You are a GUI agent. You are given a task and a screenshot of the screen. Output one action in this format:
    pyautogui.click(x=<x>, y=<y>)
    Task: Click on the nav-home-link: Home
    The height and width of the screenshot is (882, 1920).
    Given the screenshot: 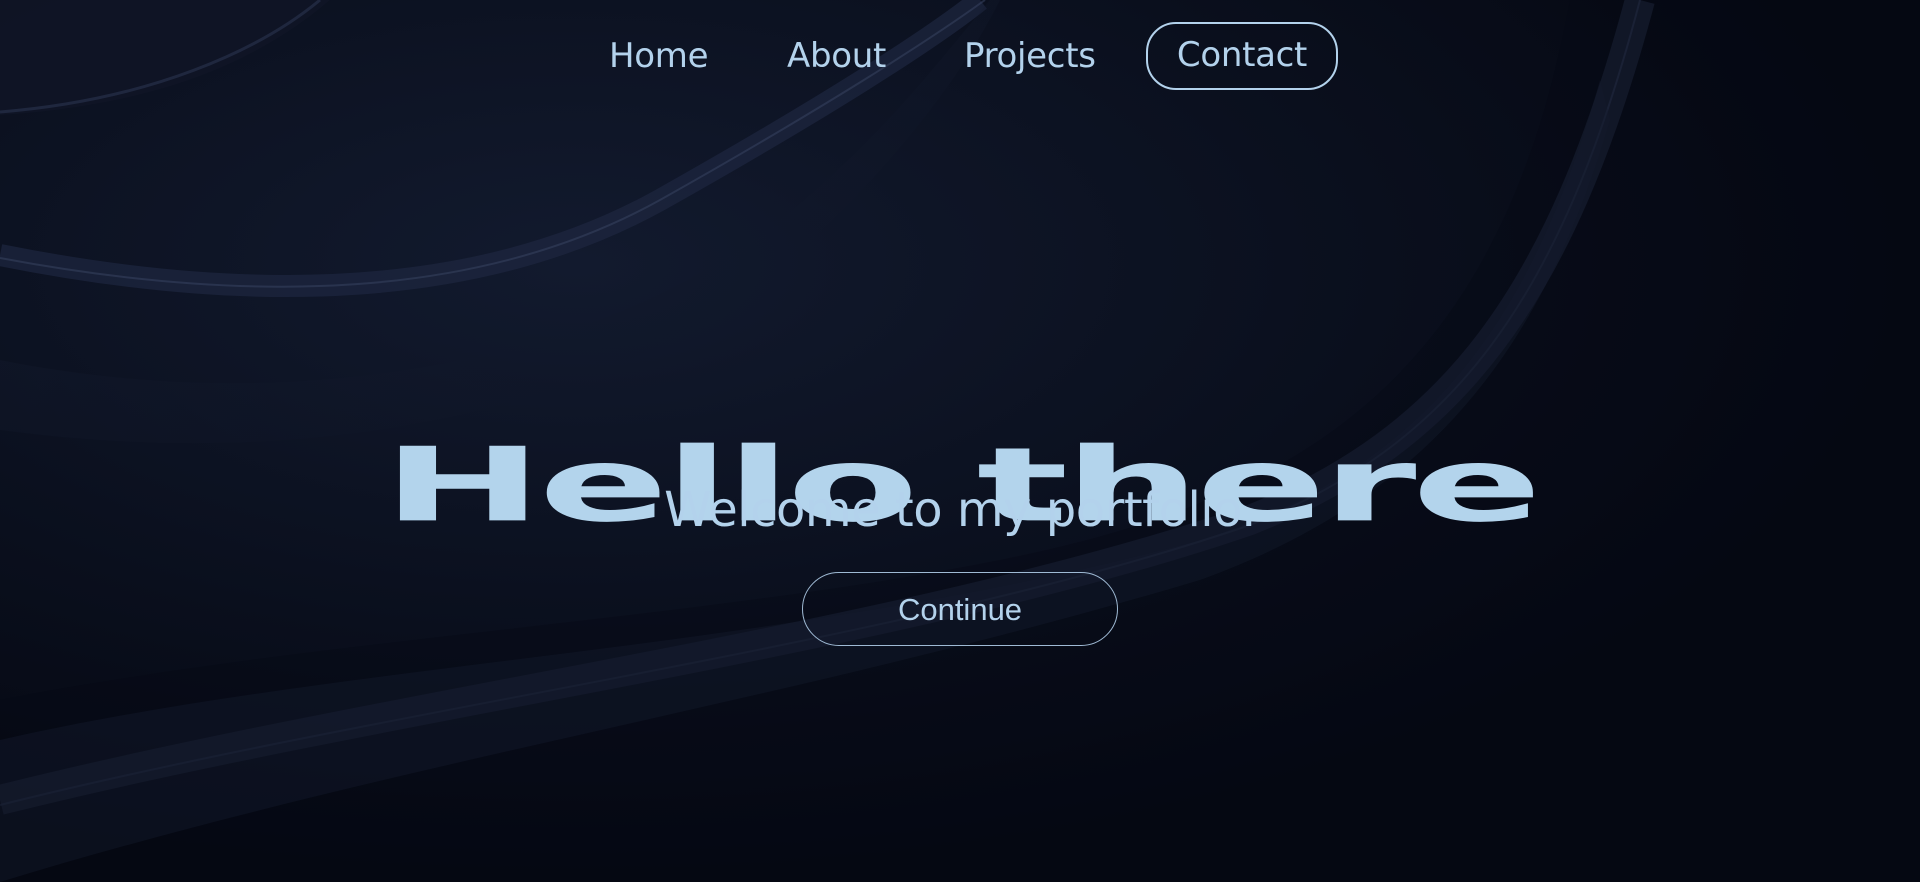 What is the action you would take?
    pyautogui.click(x=659, y=56)
    